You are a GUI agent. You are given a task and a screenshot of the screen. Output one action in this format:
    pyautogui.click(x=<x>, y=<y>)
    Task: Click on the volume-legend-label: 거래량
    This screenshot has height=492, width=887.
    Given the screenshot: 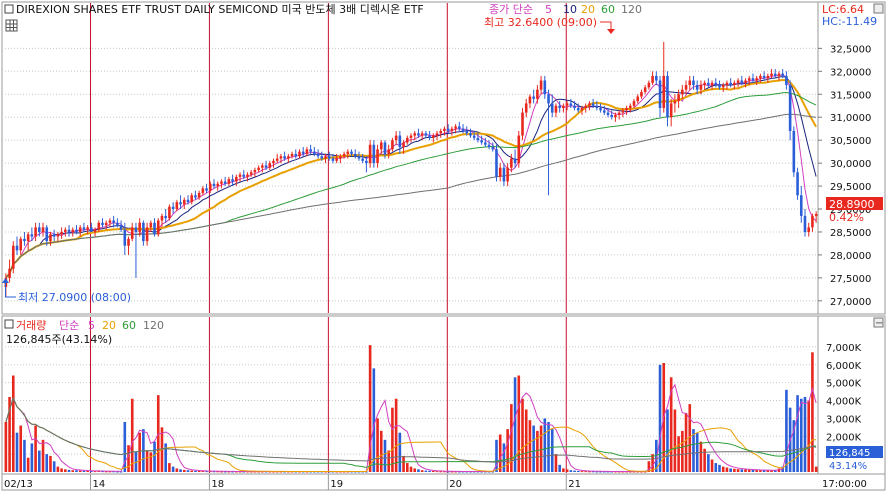 What is the action you would take?
    pyautogui.click(x=31, y=325)
    